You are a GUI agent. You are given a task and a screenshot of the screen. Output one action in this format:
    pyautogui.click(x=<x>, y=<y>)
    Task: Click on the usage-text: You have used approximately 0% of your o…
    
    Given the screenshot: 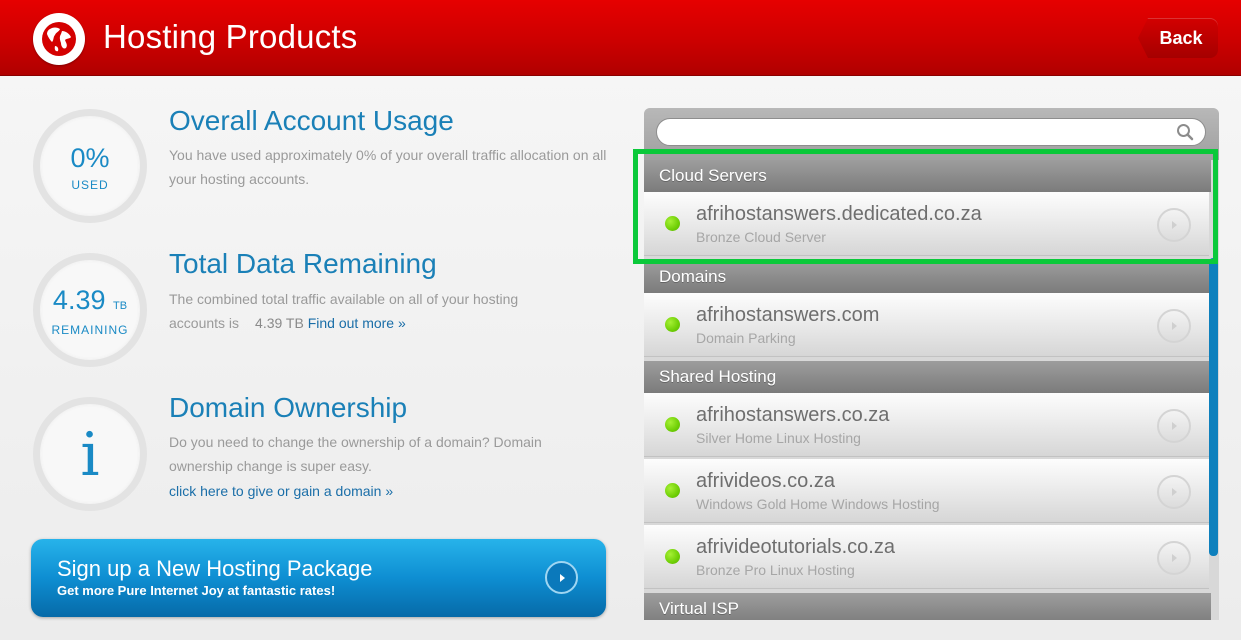 What is the action you would take?
    pyautogui.click(x=388, y=167)
    